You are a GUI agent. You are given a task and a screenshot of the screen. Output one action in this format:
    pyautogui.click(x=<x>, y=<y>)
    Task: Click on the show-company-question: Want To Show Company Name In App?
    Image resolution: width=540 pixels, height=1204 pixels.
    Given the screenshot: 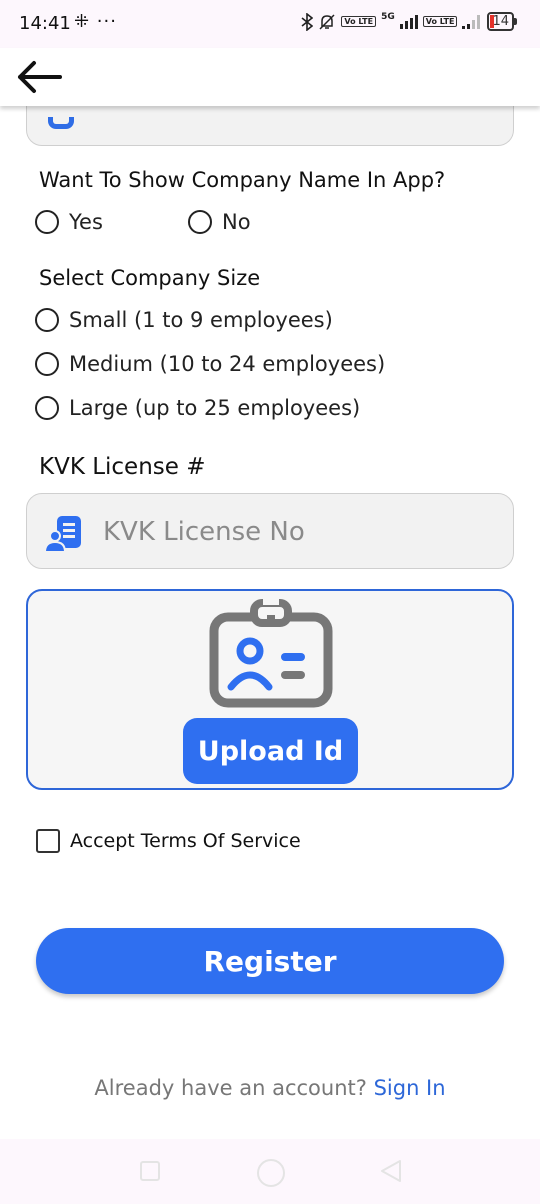 What is the action you would take?
    pyautogui.click(x=242, y=180)
    